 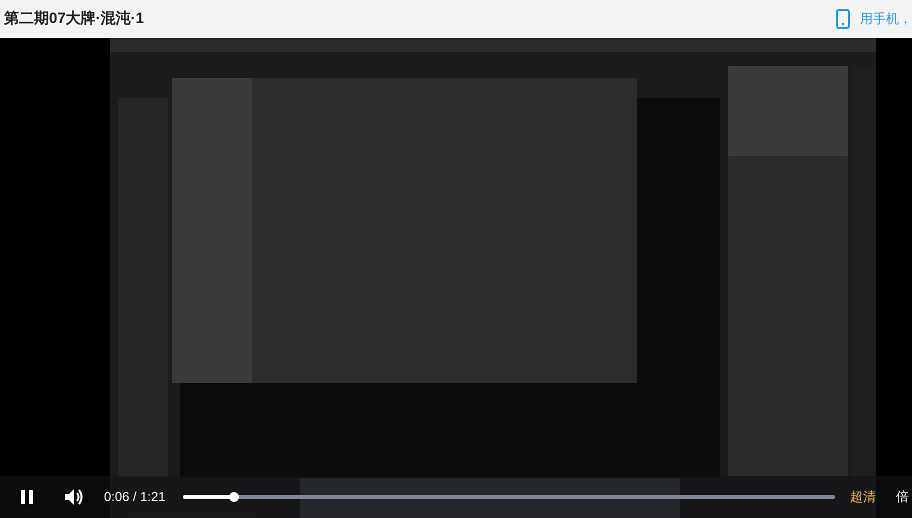 What do you see at coordinates (863, 497) in the screenshot?
I see `quality-button: 超清` at bounding box center [863, 497].